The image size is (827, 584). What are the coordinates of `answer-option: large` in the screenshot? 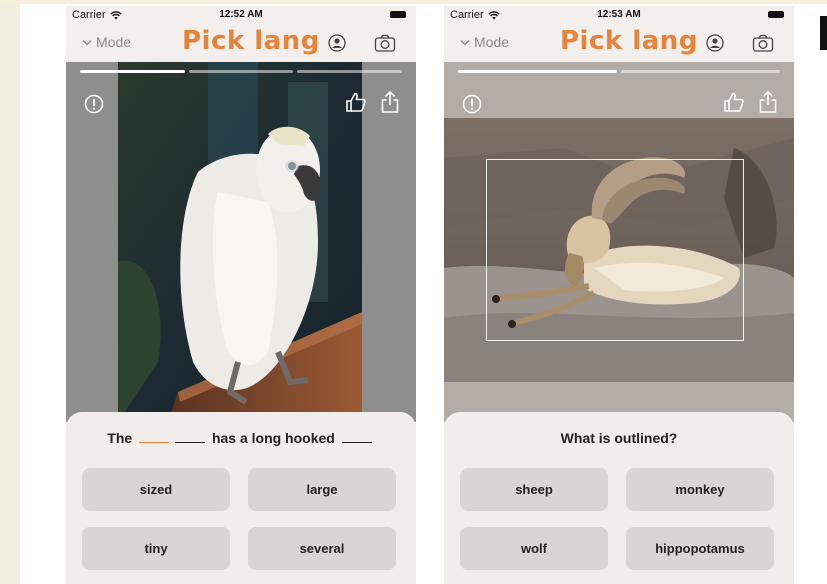 It's located at (322, 489).